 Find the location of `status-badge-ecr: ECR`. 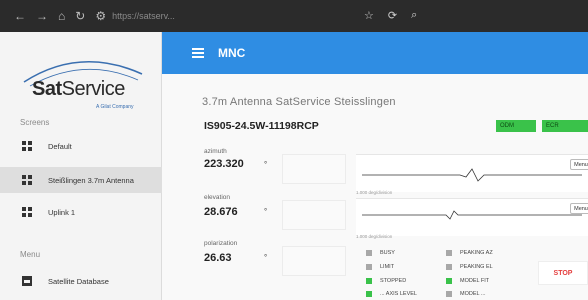

status-badge-ecr: ECR is located at coordinates (565, 126).